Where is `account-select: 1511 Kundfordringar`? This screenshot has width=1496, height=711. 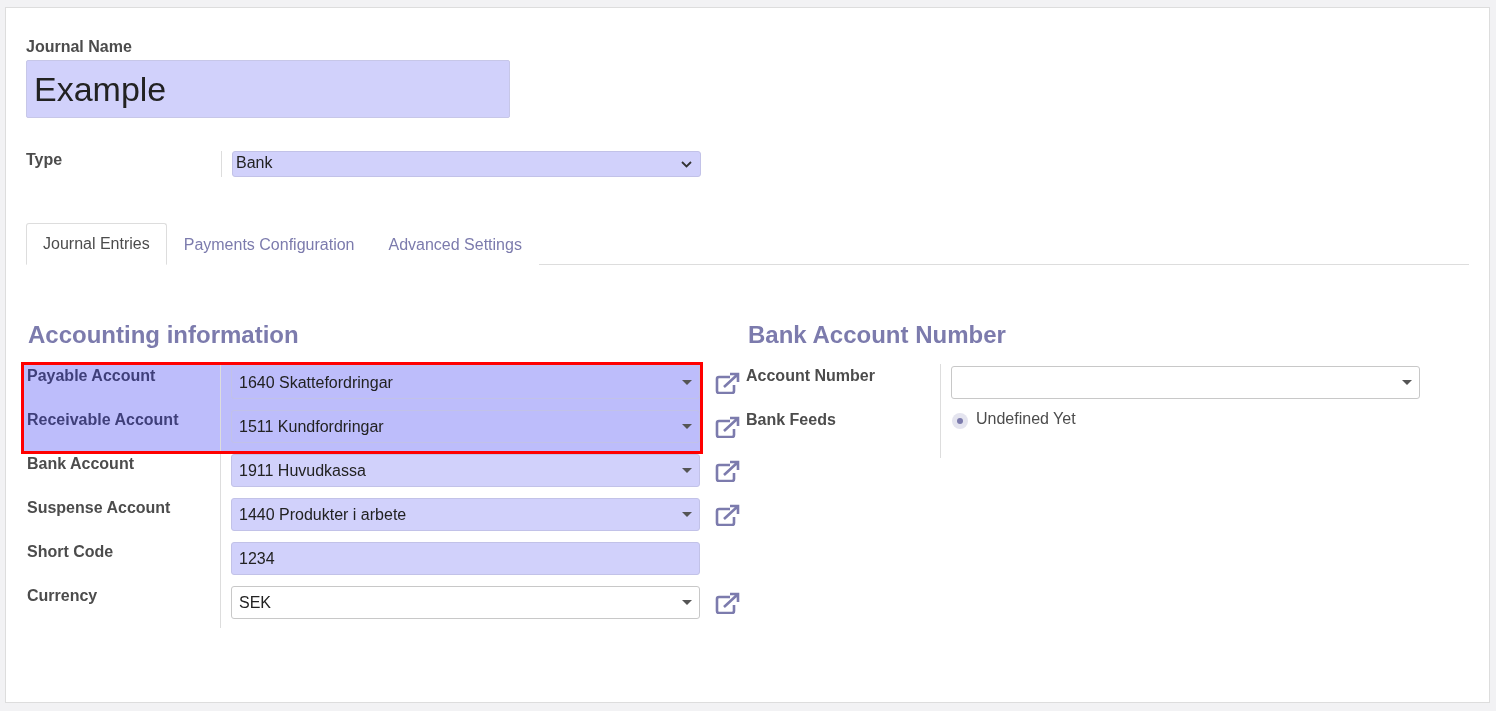 account-select: 1511 Kundfordringar is located at coordinates (465, 426).